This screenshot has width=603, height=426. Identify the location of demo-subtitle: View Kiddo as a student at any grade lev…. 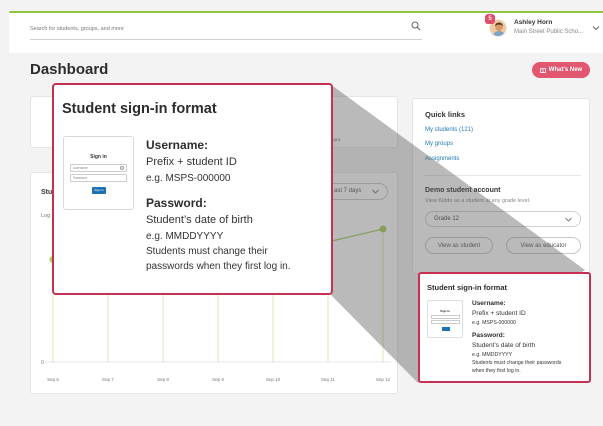
(478, 201).